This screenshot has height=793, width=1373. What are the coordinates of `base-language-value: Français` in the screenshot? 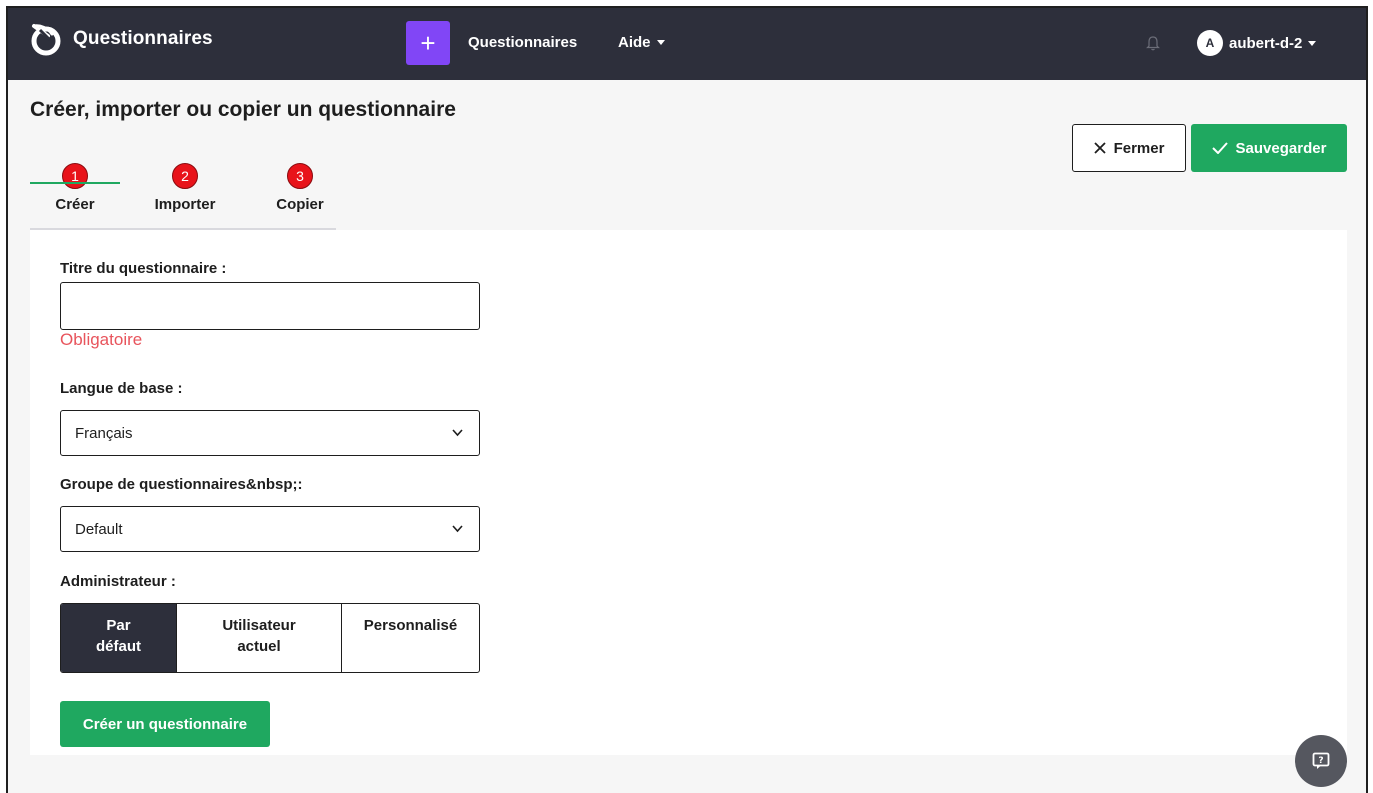 It's located at (104, 433).